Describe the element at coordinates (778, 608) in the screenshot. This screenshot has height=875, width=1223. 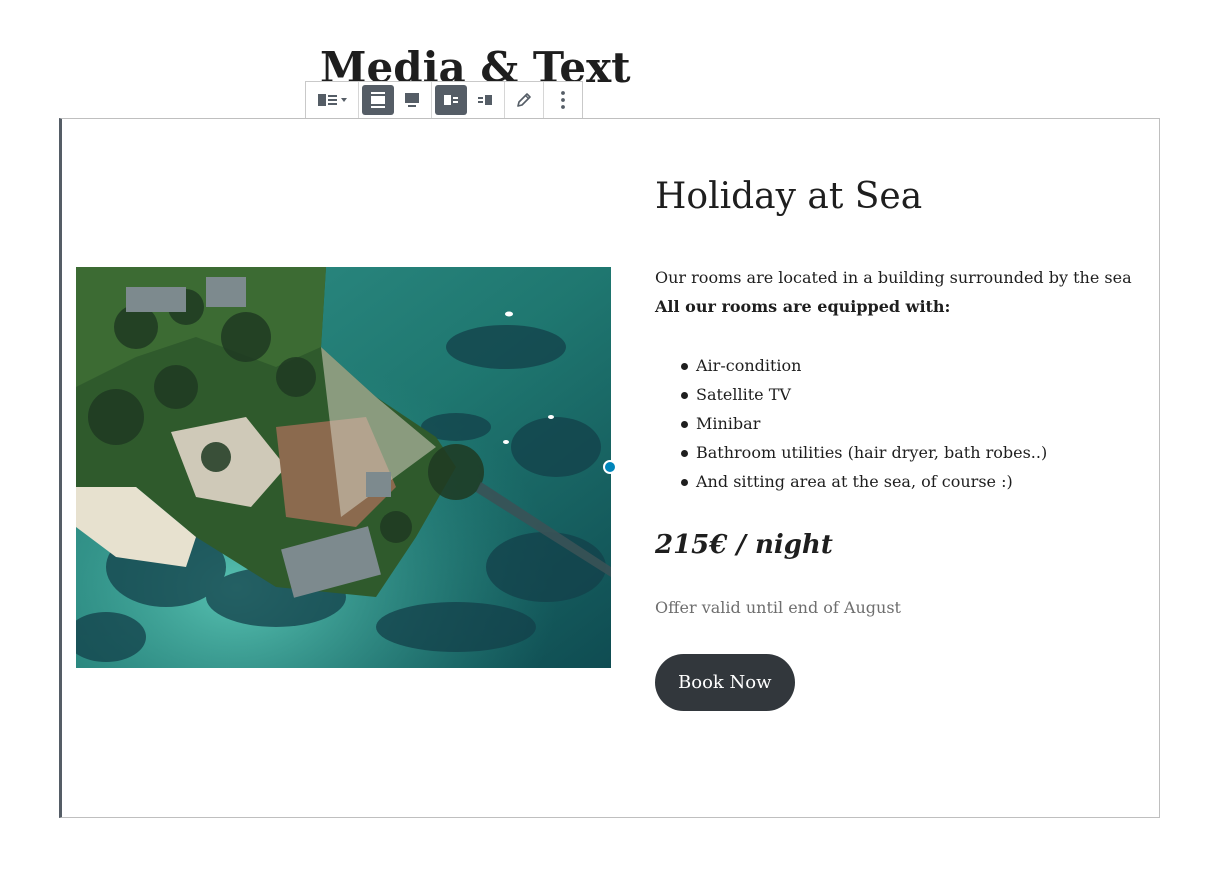
I see `offer-note: Offer valid until end of August` at that location.